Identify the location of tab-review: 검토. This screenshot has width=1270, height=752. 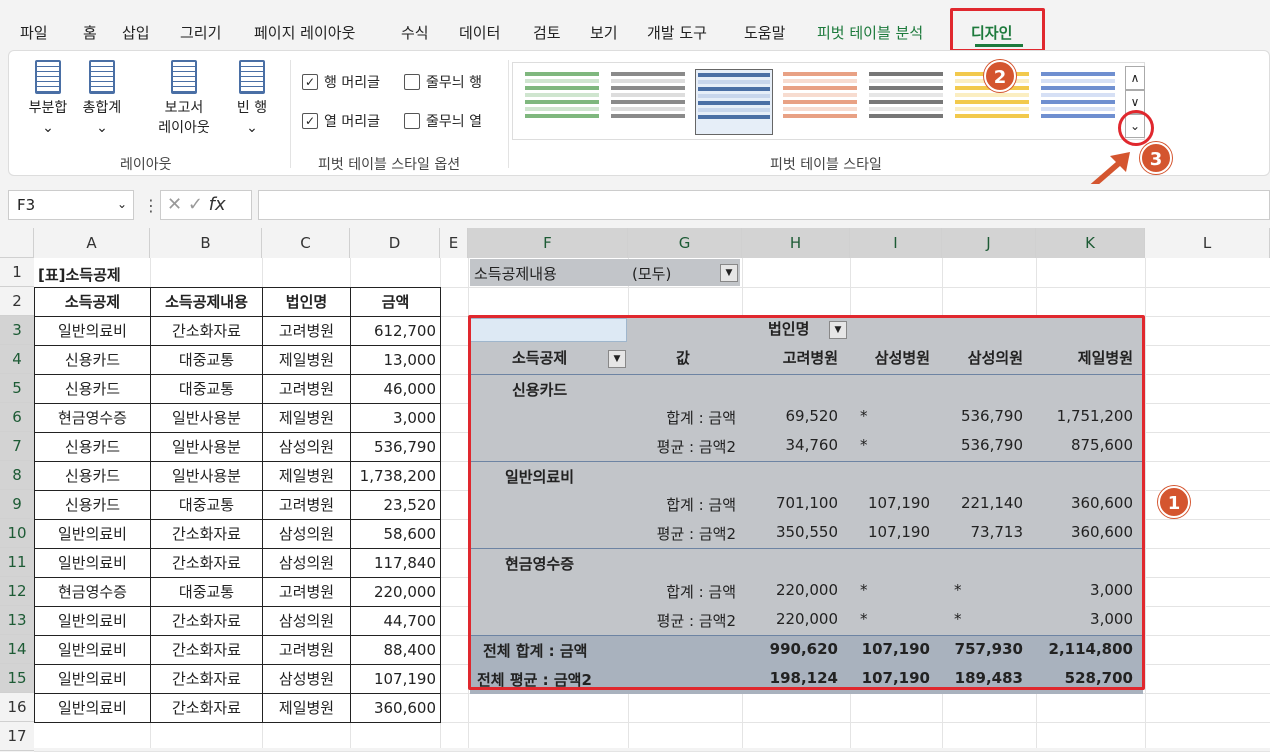
(547, 32).